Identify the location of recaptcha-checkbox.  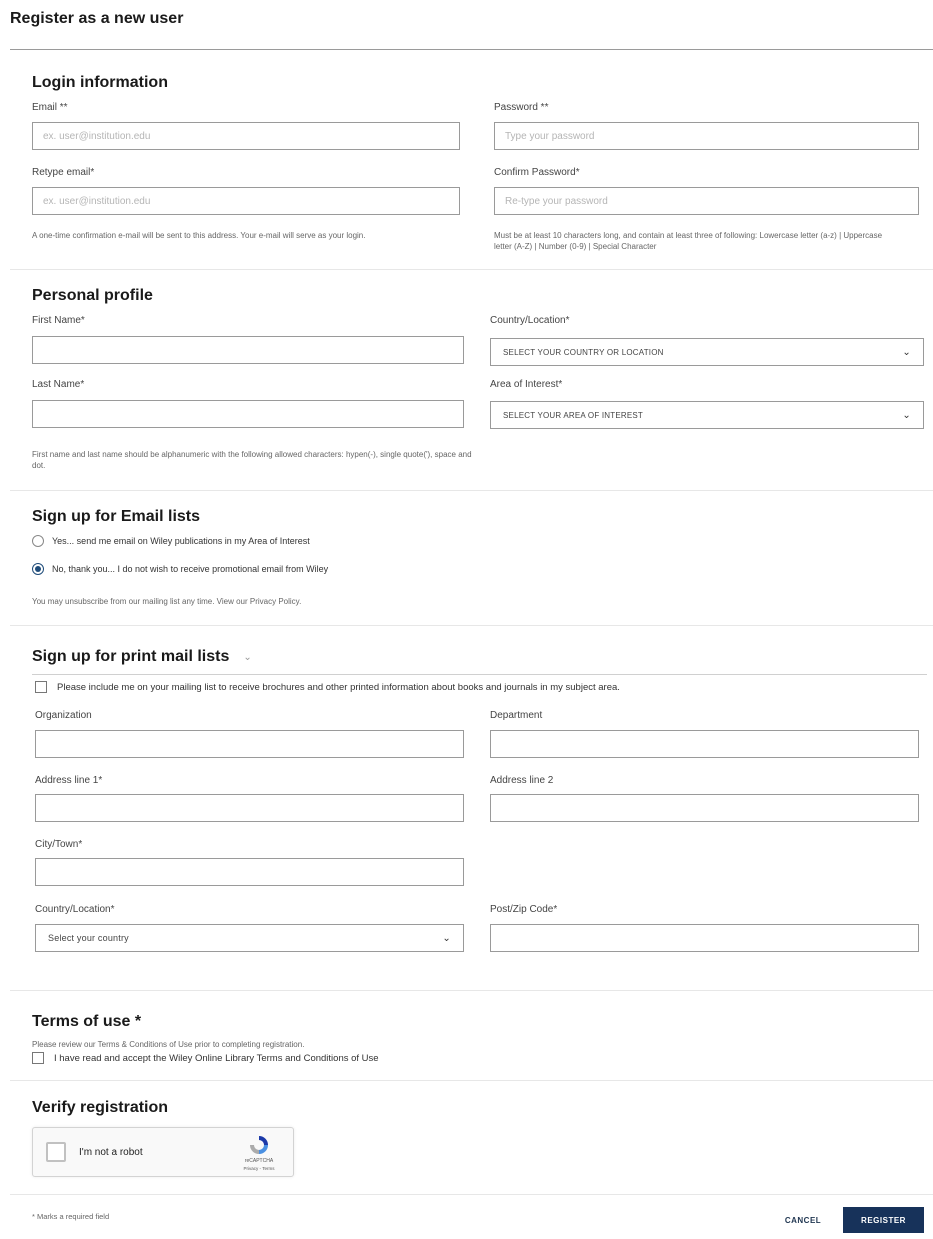
(56, 1152).